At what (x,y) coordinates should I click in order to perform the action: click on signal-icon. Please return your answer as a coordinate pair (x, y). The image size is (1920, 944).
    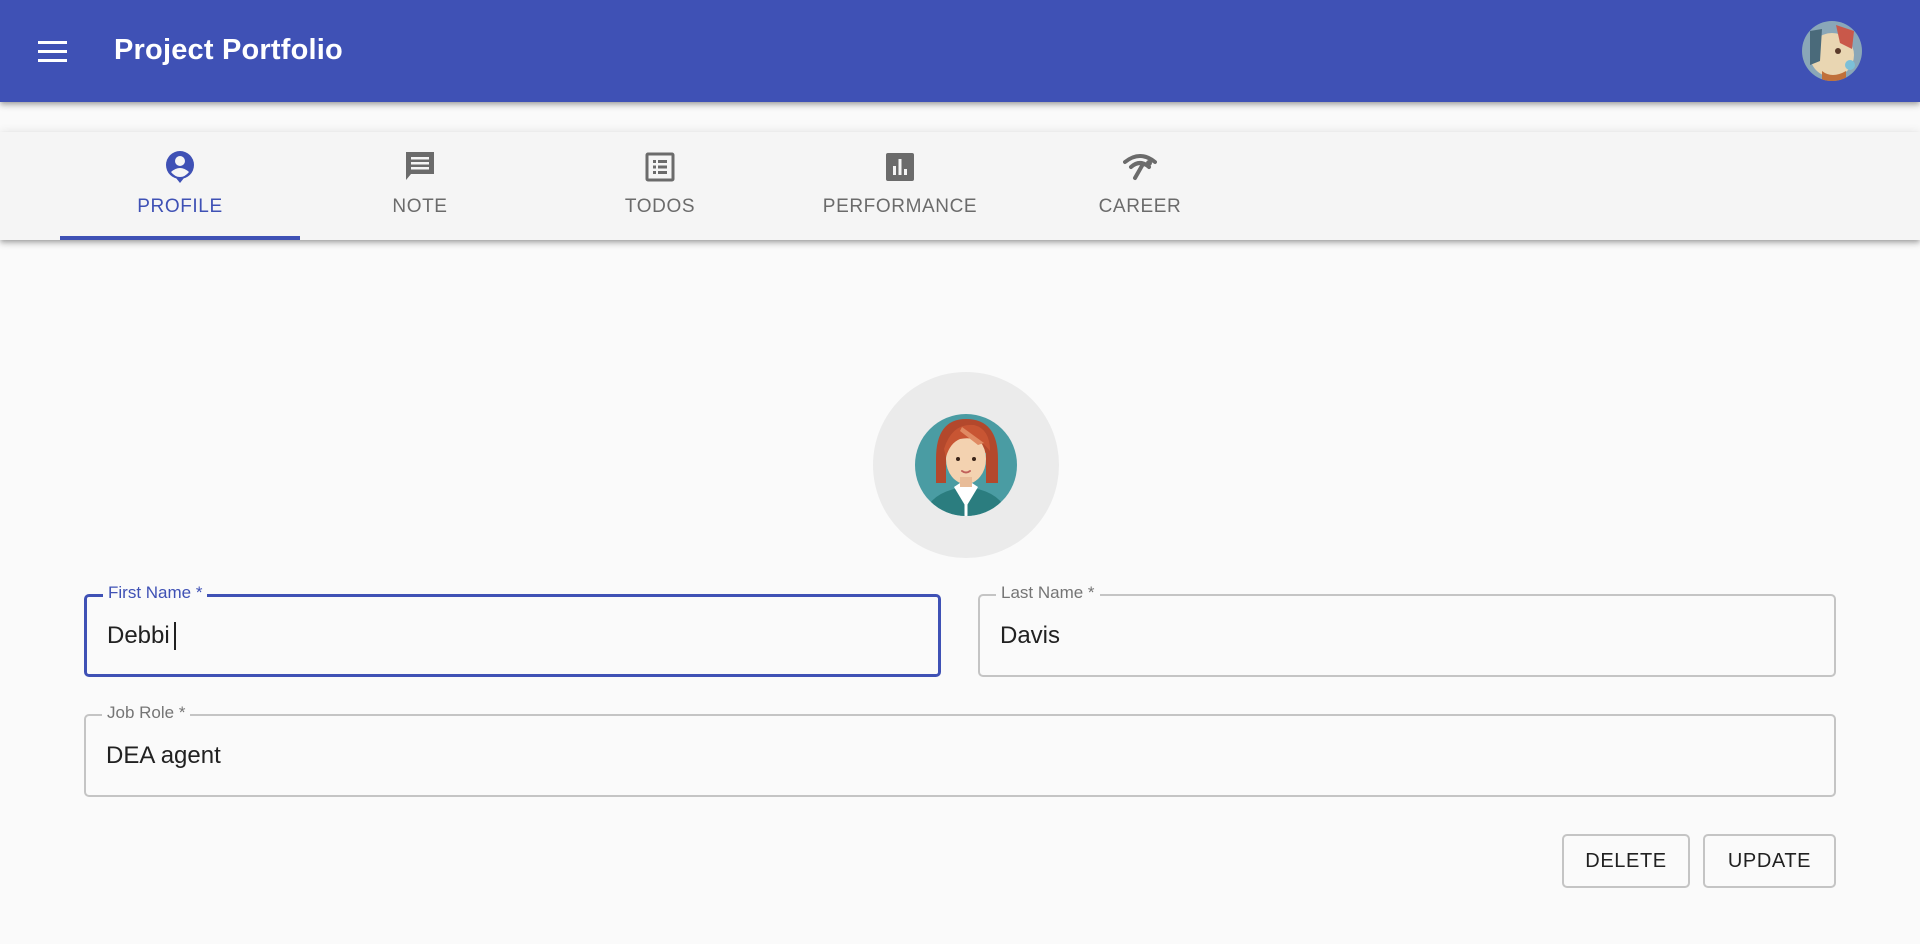
    Looking at the image, I should click on (1140, 167).